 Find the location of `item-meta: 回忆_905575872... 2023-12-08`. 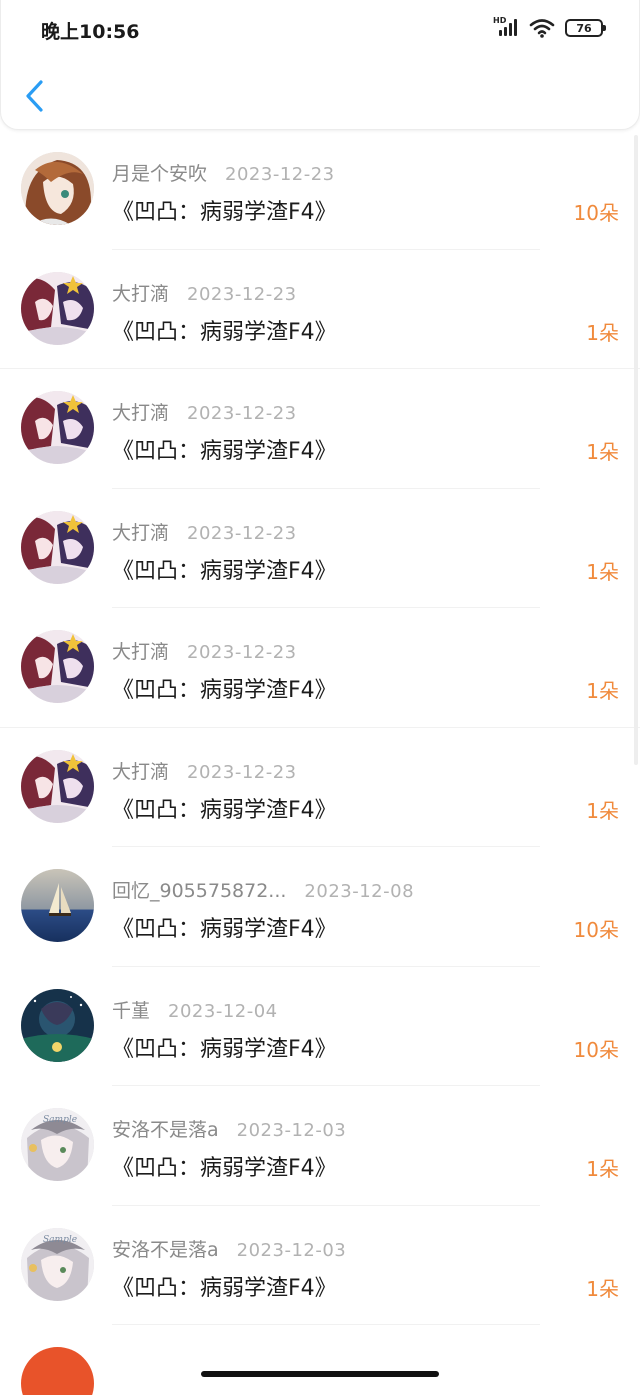

item-meta: 回忆_905575872... 2023-12-08 is located at coordinates (263, 889).